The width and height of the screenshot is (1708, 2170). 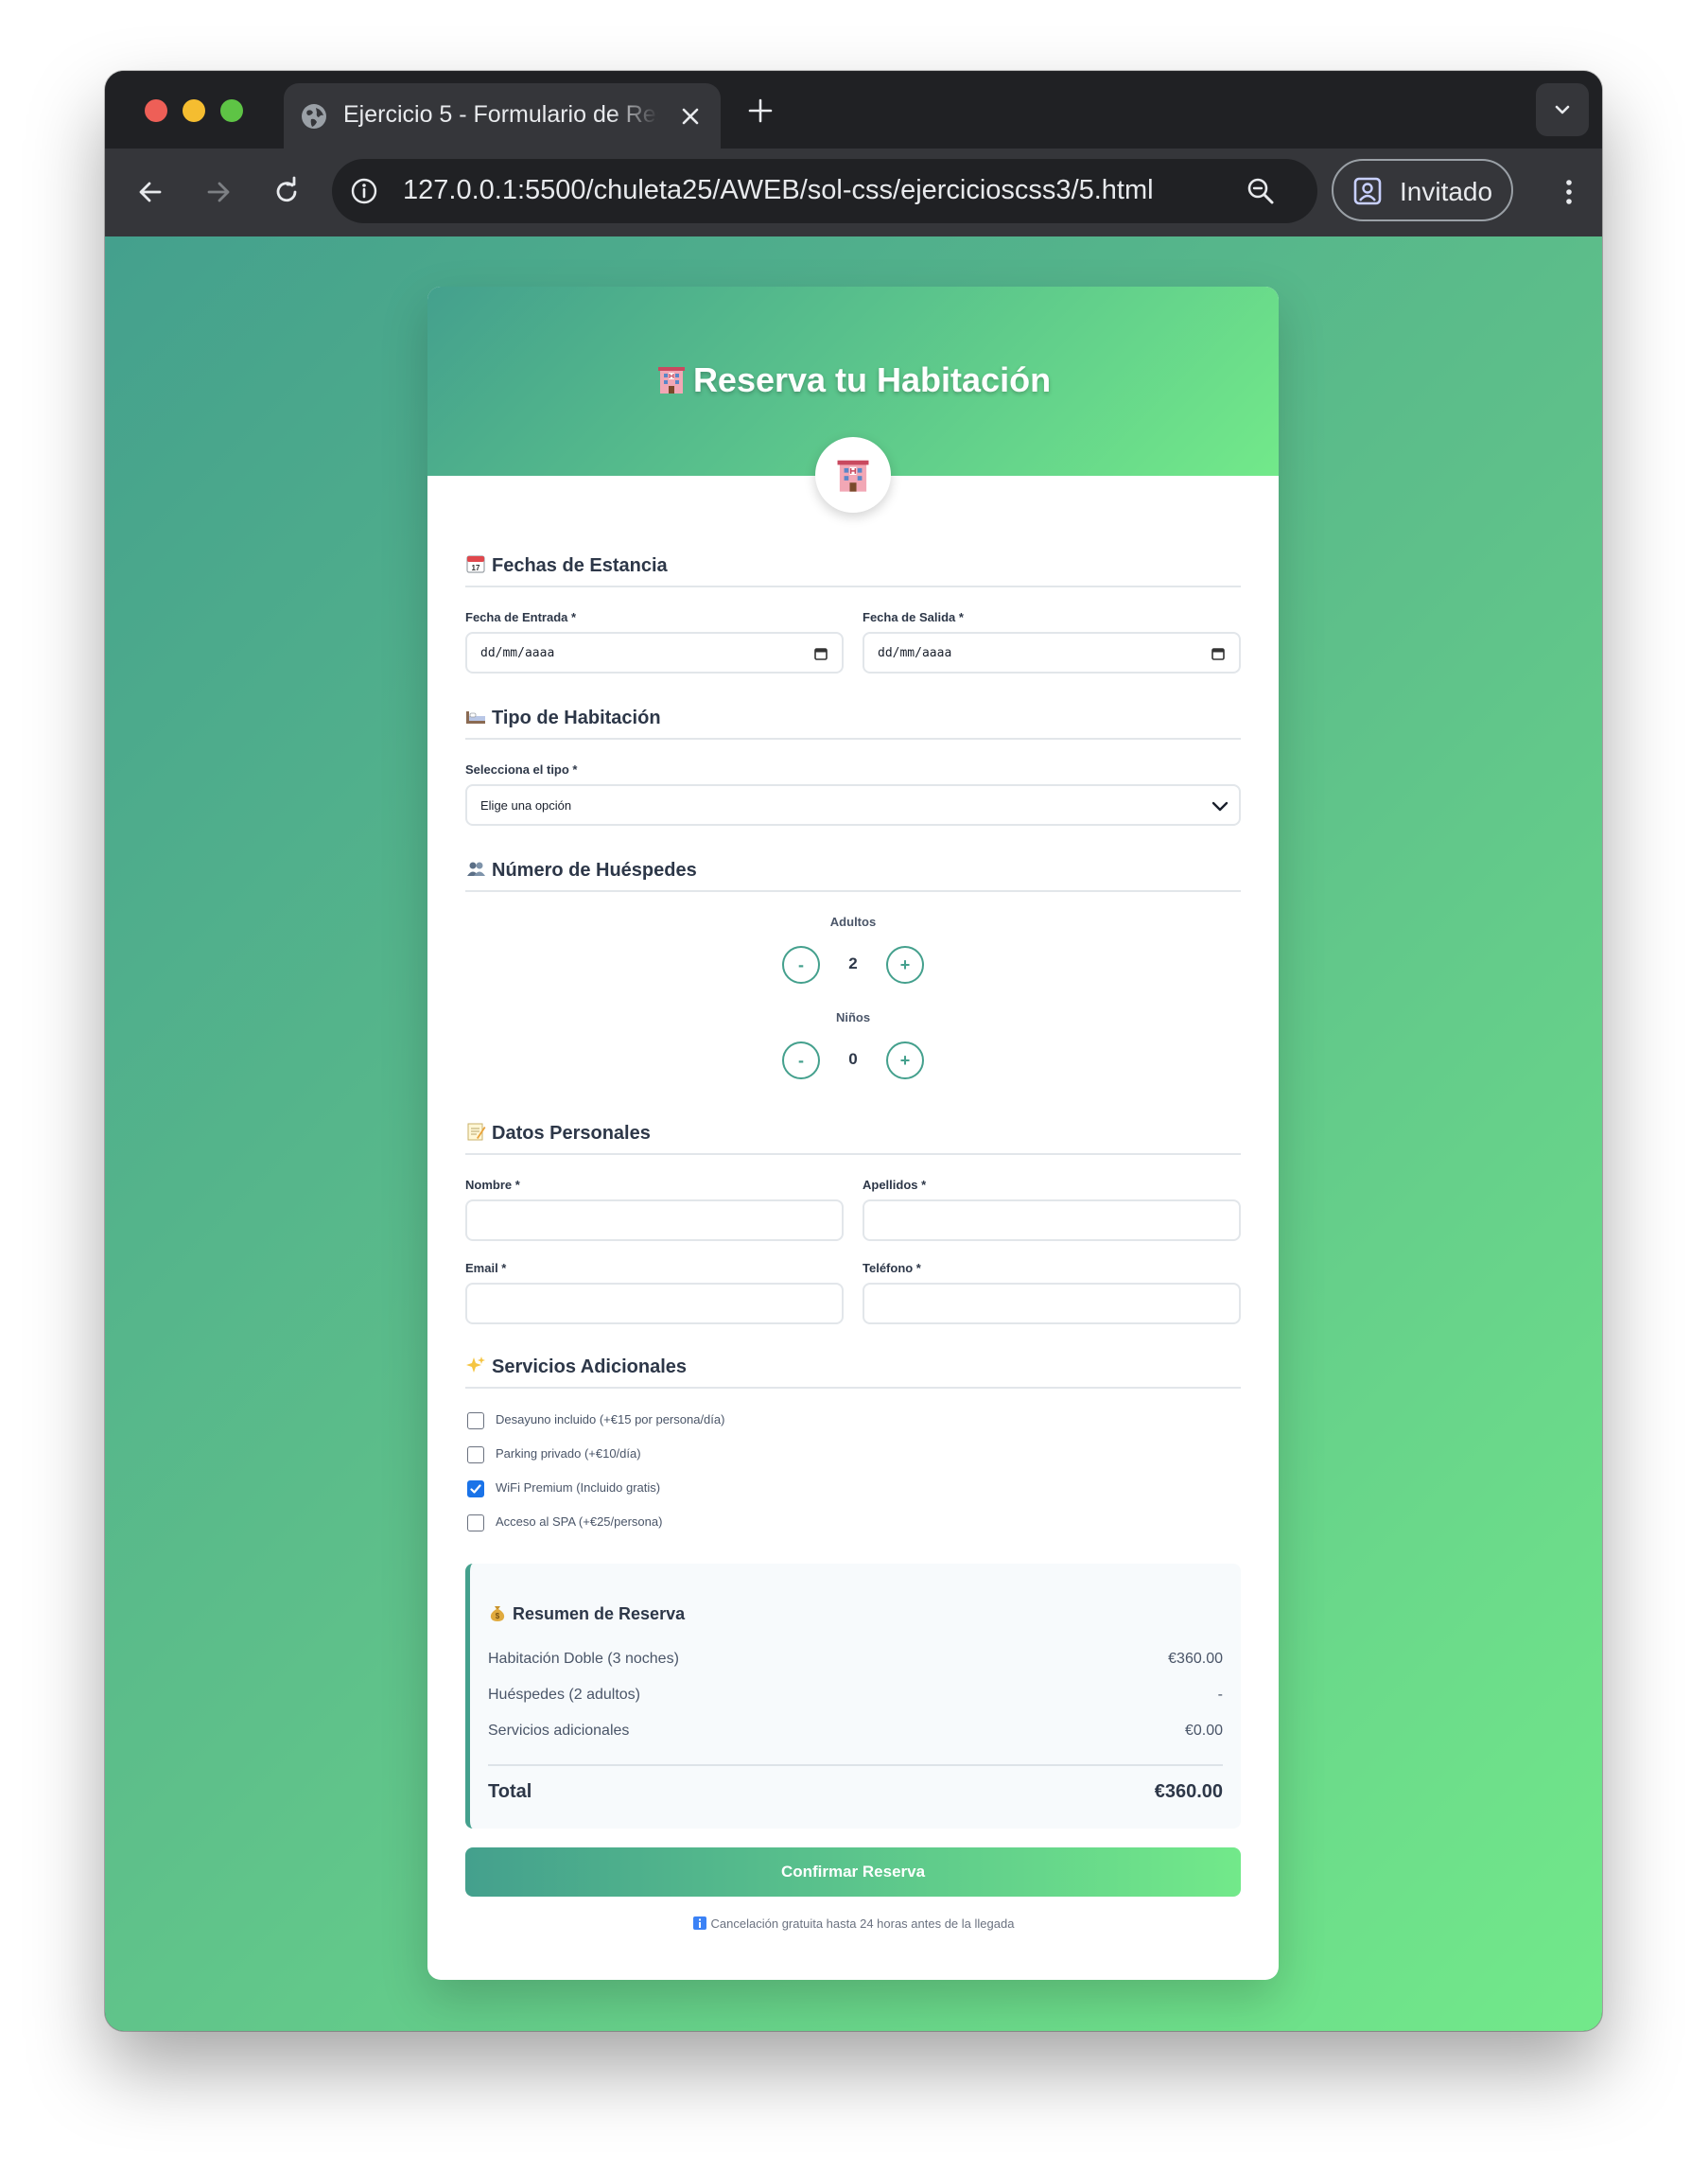 I want to click on section-title-text: Fechas de Estancia, so click(x=580, y=565).